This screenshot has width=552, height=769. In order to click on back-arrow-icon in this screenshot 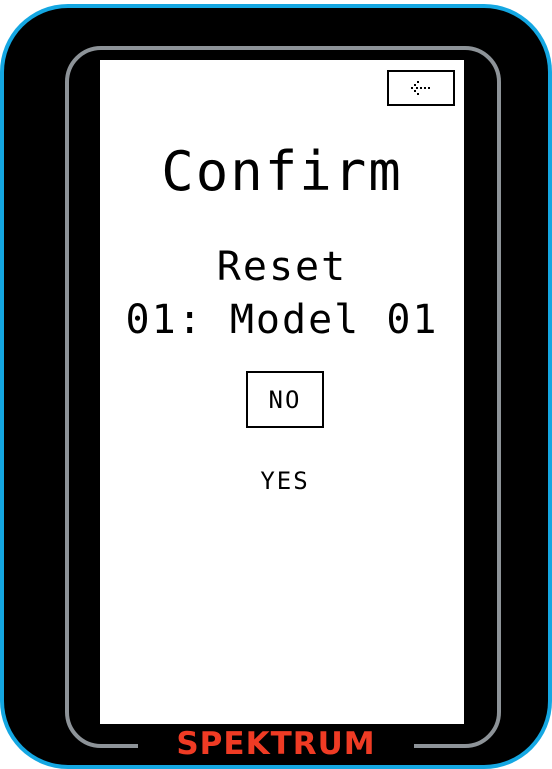, I will do `click(420, 88)`.